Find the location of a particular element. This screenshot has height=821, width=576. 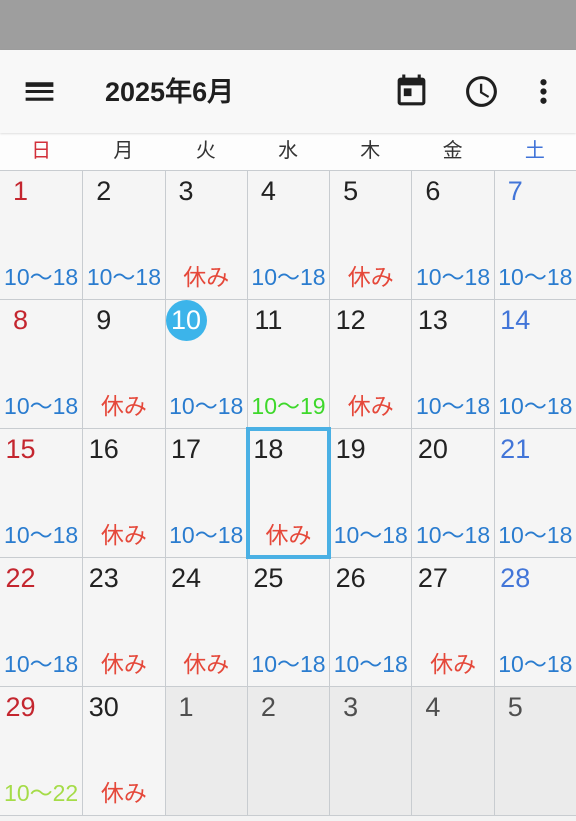

day-cell: 27 休み is located at coordinates (452, 621).